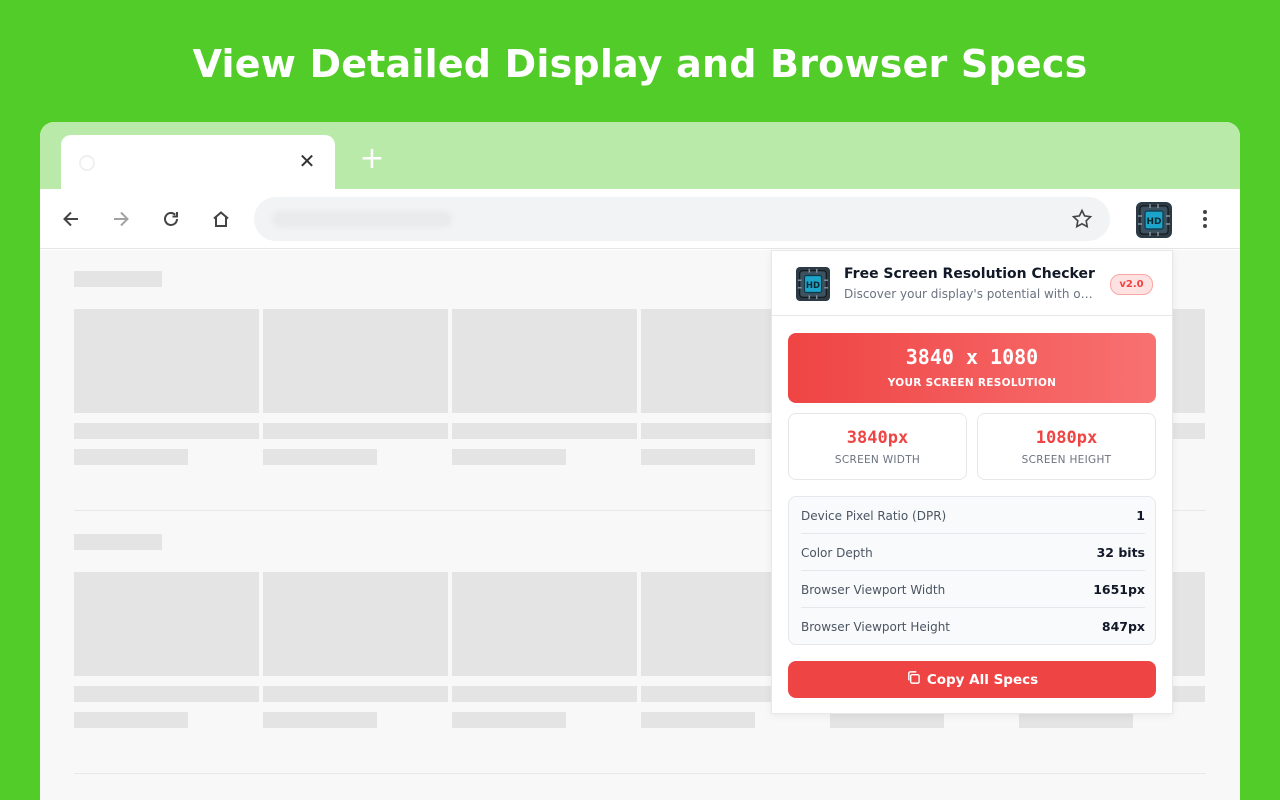 The height and width of the screenshot is (800, 1280). Describe the element at coordinates (875, 627) in the screenshot. I see `spec-label: Browser Viewport Height` at that location.